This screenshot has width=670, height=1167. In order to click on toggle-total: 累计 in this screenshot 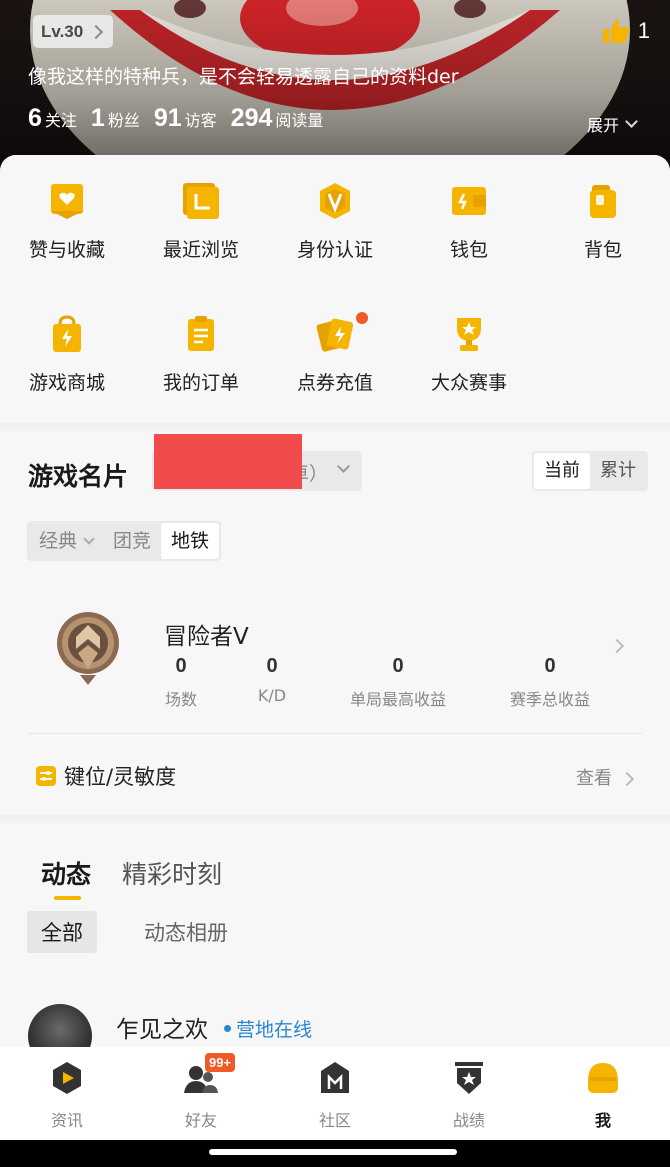, I will do `click(618, 471)`.